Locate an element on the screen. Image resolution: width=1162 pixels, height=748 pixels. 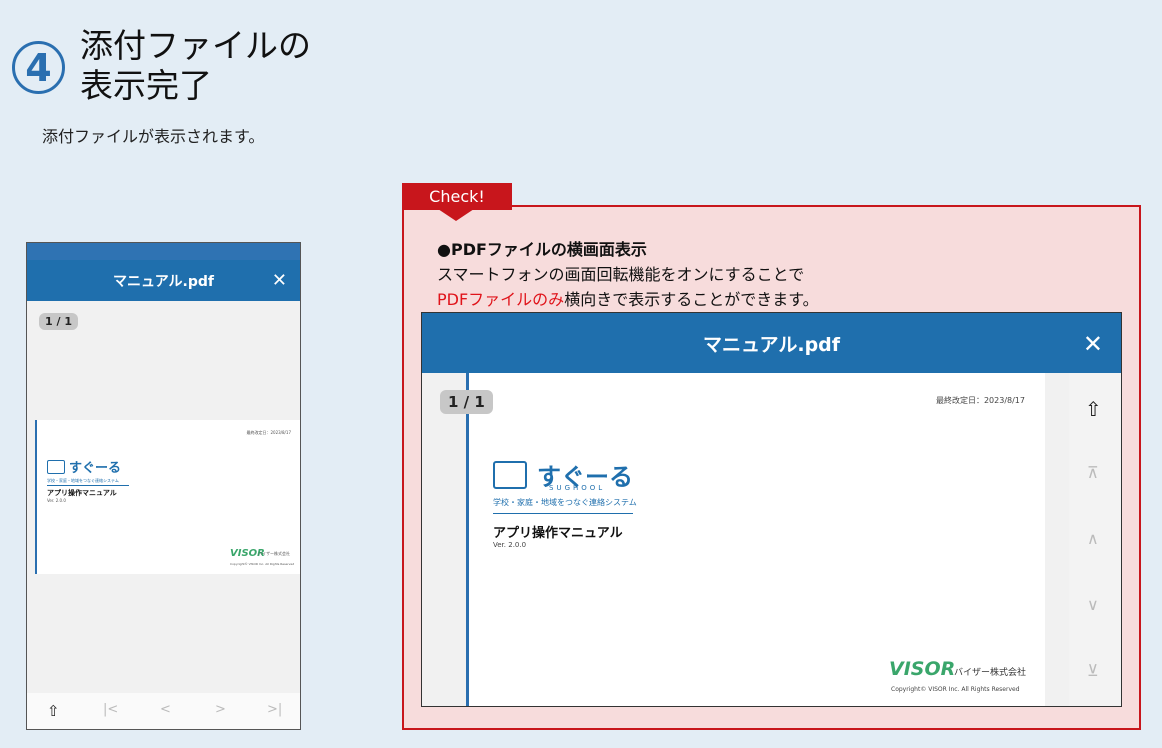
first-page-icon: ⊼ is located at coordinates (1093, 472).